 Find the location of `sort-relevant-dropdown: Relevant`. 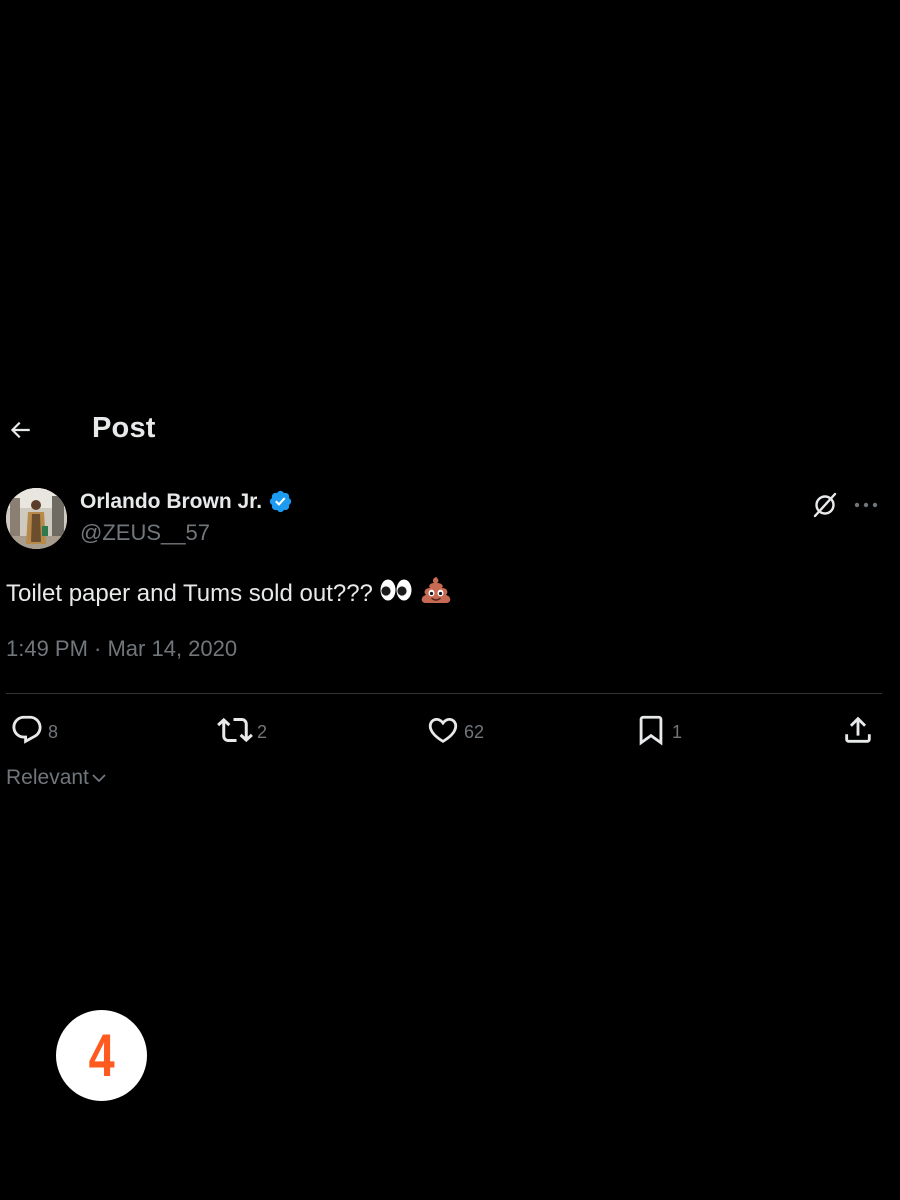

sort-relevant-dropdown: Relevant is located at coordinates (56, 778).